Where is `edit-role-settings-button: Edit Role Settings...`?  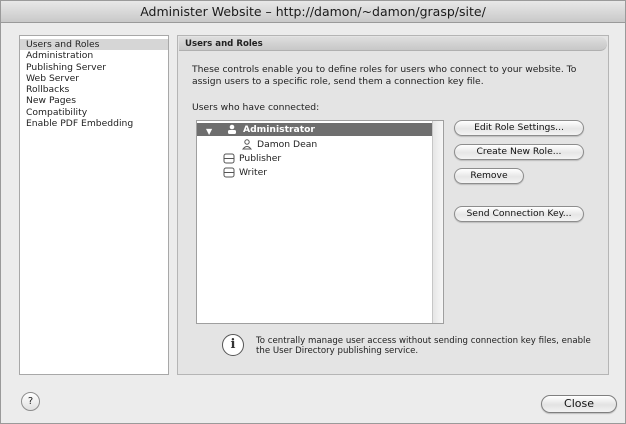
edit-role-settings-button: Edit Role Settings... is located at coordinates (519, 128).